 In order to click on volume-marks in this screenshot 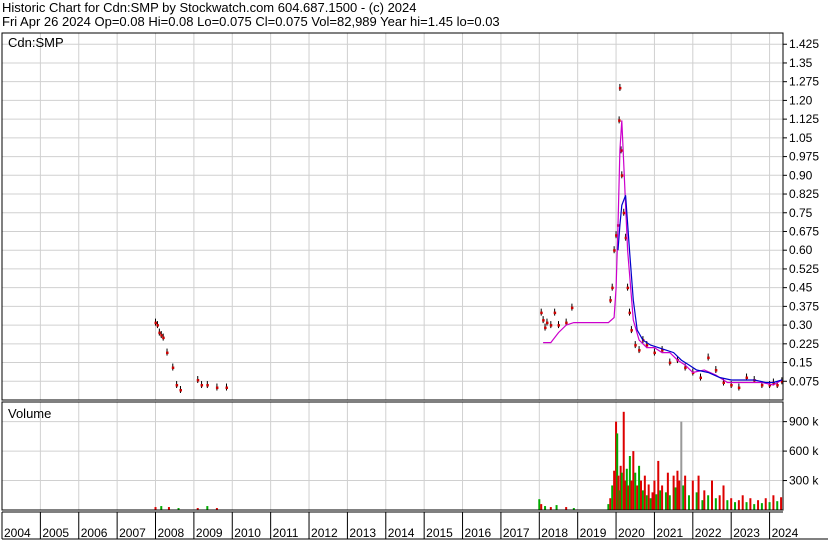, I will do `click(468, 460)`.